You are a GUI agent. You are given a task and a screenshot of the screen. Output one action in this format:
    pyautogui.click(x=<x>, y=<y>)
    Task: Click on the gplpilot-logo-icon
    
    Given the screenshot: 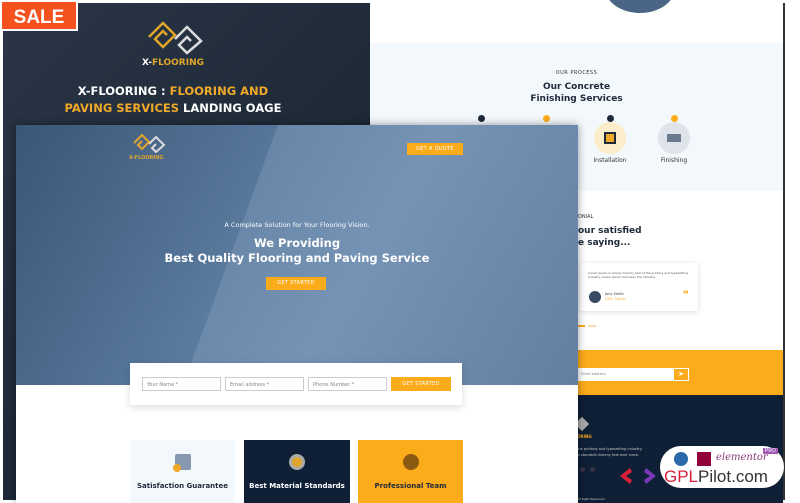 What is the action you would take?
    pyautogui.click(x=638, y=476)
    